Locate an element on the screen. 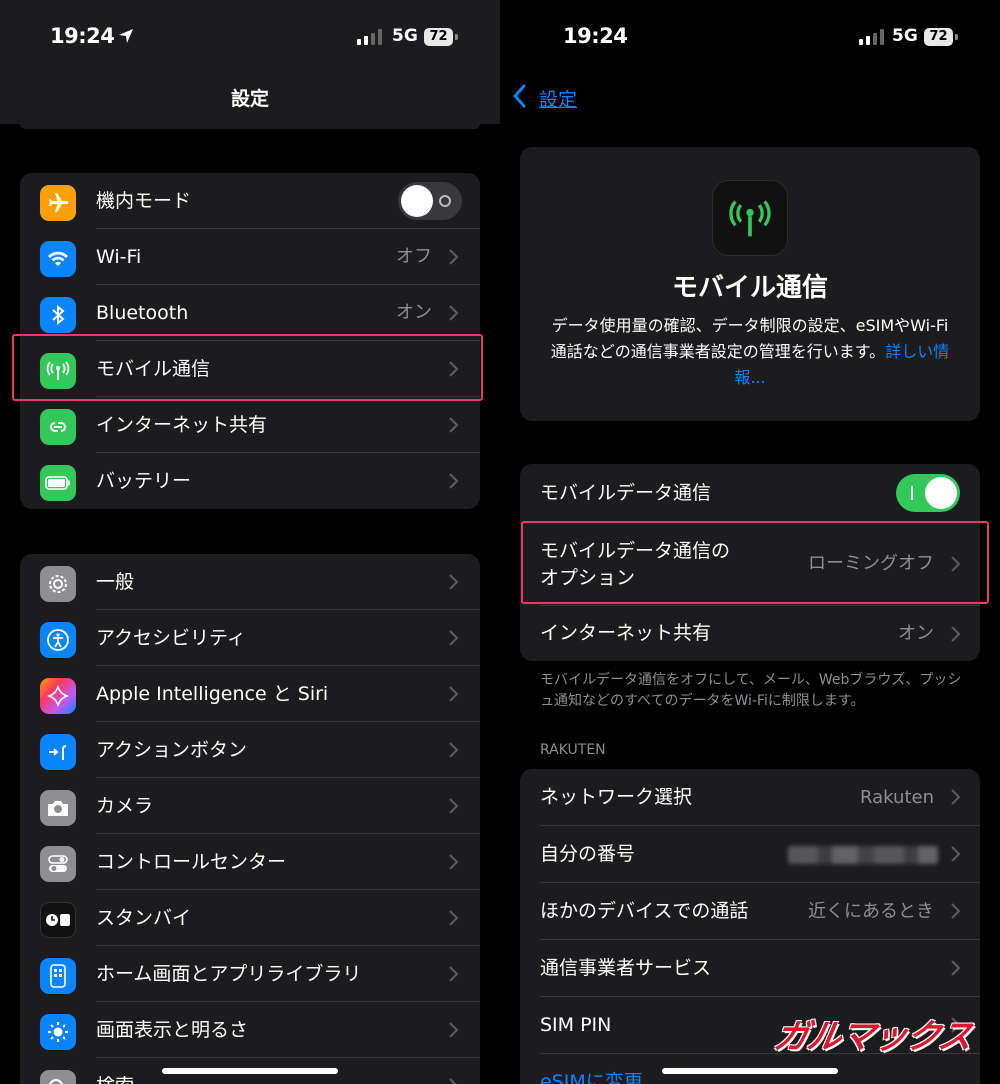 Image resolution: width=1000 pixels, height=1084 pixels. row-battery: バッテリー is located at coordinates (250, 481).